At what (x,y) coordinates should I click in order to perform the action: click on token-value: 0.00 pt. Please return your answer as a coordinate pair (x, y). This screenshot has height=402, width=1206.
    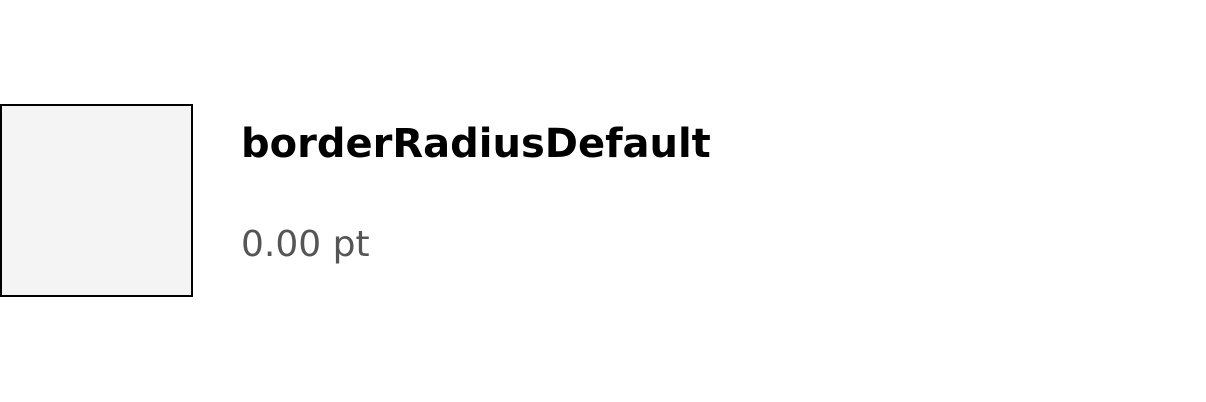
    Looking at the image, I should click on (305, 244).